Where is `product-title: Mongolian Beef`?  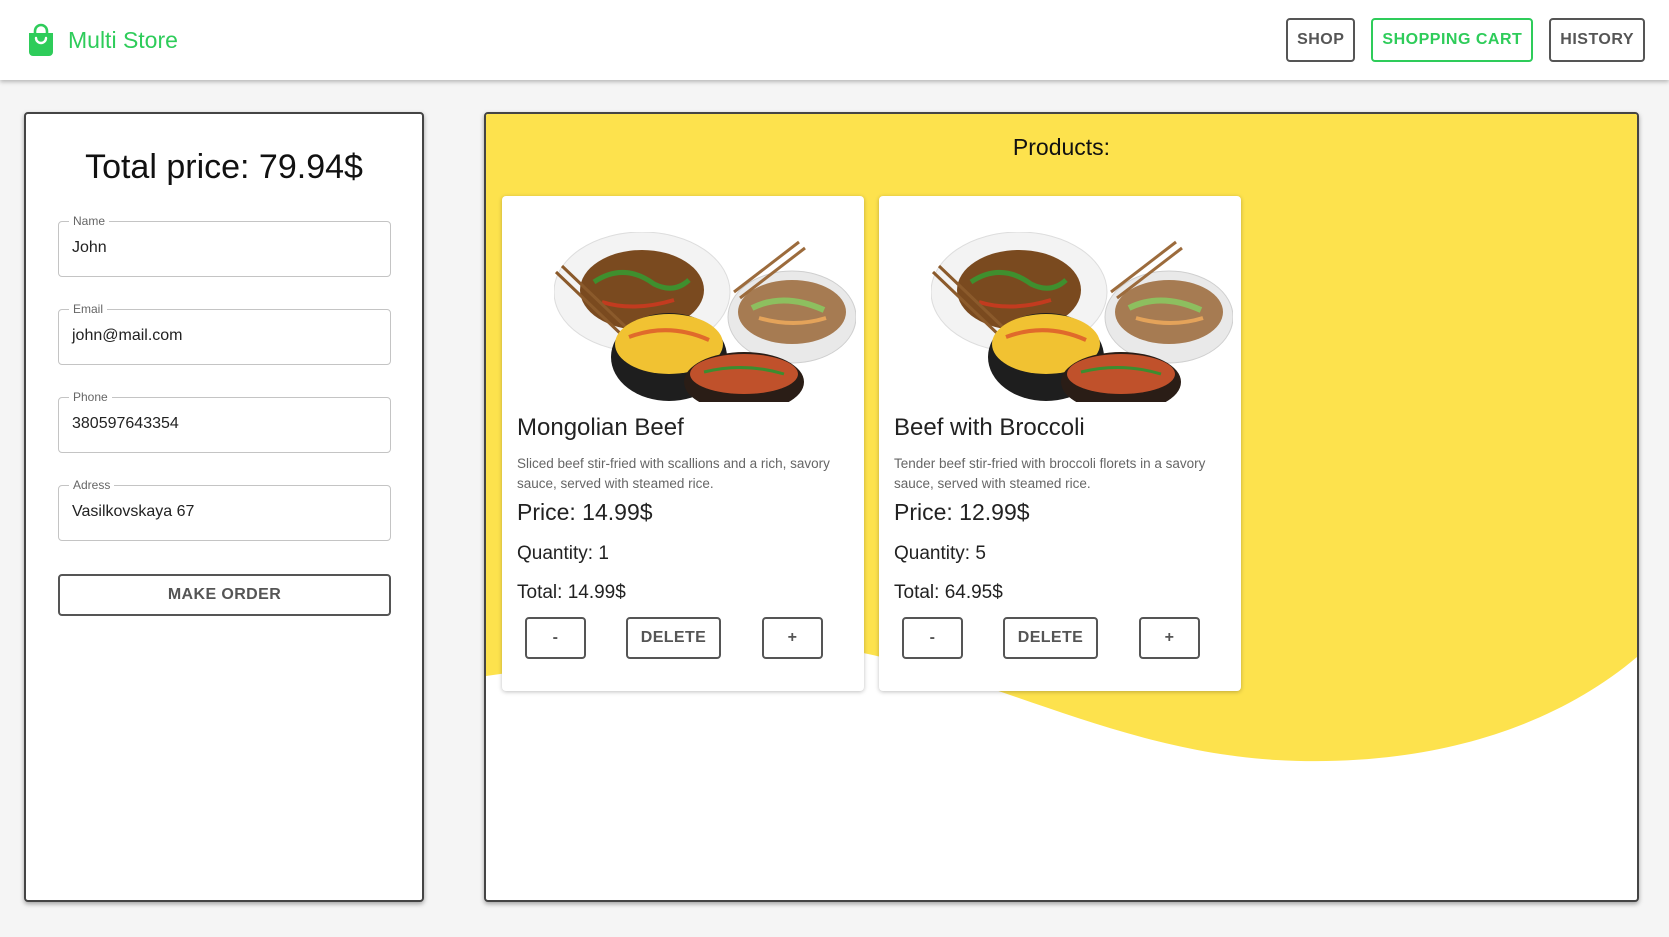
product-title: Mongolian Beef is located at coordinates (600, 427).